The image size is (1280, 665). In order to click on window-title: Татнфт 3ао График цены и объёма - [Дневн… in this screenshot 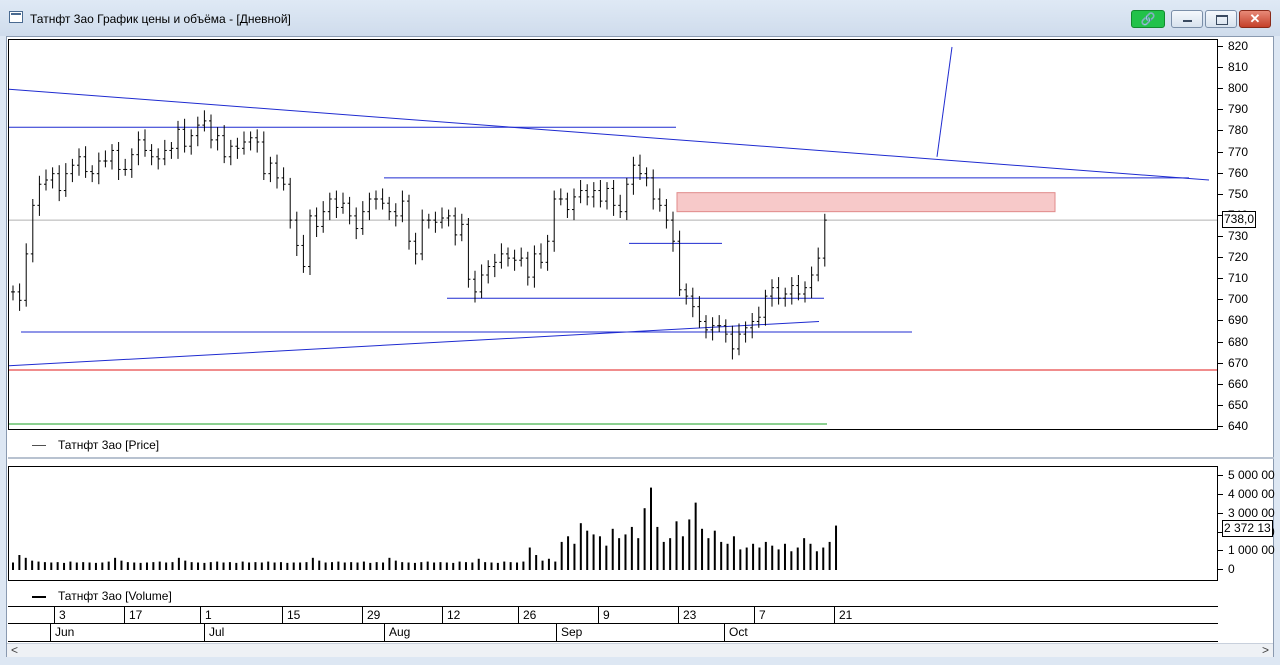, I will do `click(160, 19)`.